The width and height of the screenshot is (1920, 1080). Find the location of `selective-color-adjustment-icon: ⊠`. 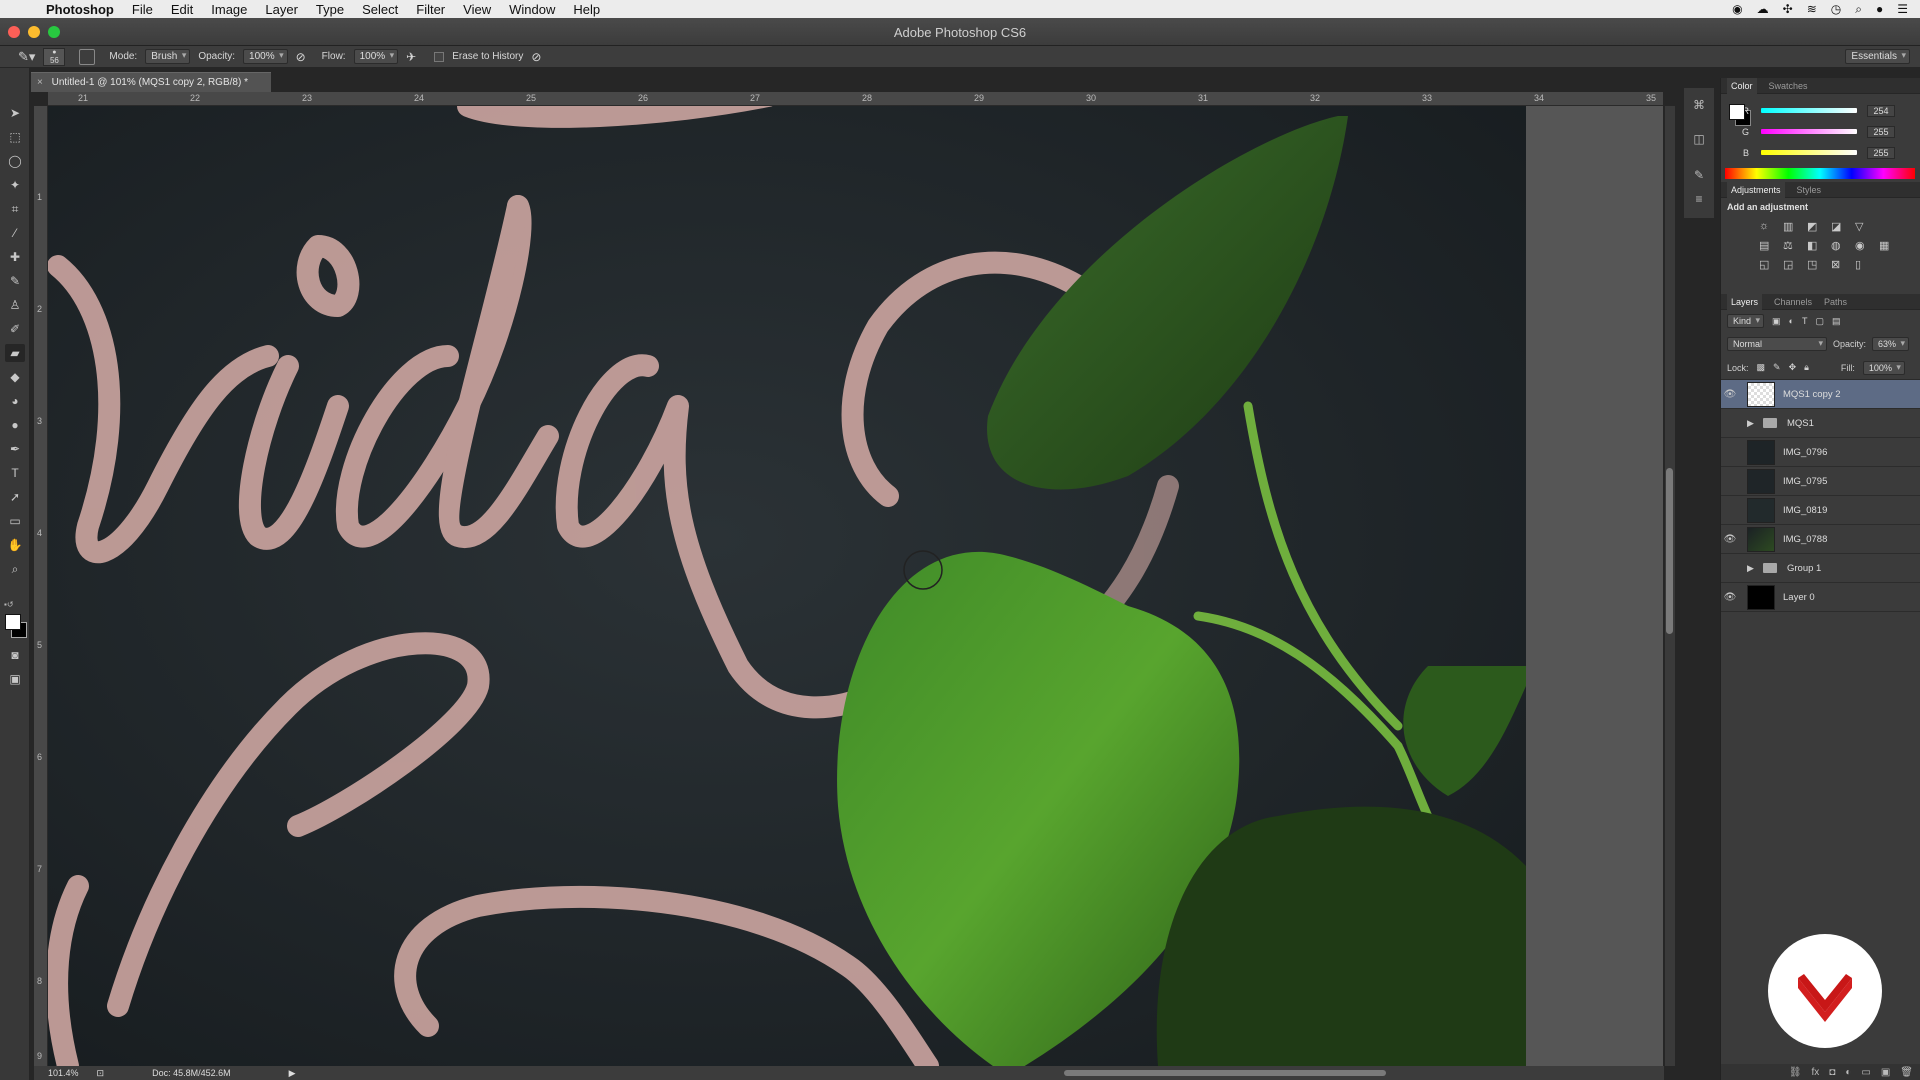

selective-color-adjustment-icon: ⊠ is located at coordinates (1840, 264).